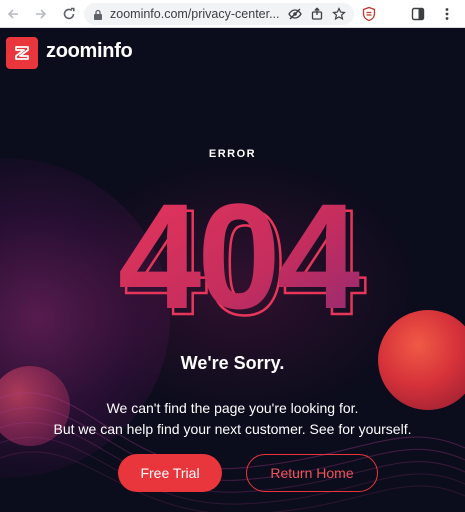 The height and width of the screenshot is (512, 465). I want to click on zoominfo-logo-icon, so click(22, 53).